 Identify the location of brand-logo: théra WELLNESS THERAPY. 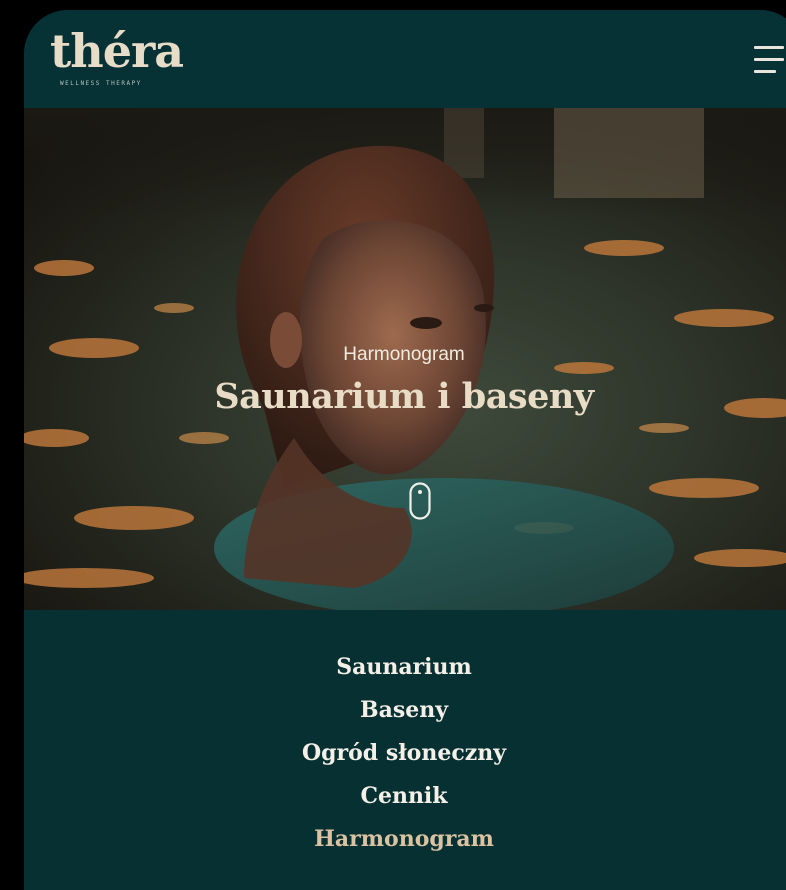
(120, 63).